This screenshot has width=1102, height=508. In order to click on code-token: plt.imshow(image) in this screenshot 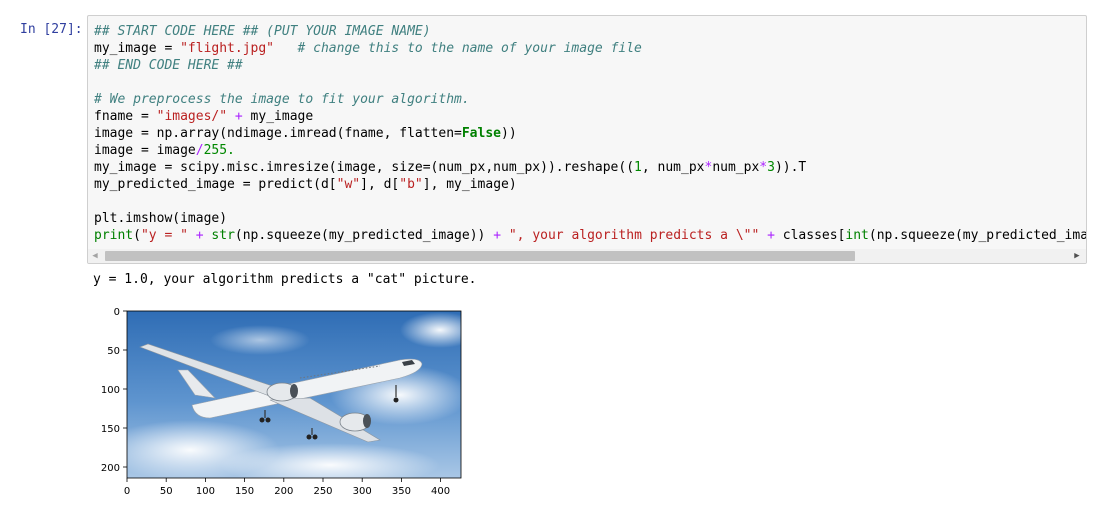, I will do `click(161, 218)`.